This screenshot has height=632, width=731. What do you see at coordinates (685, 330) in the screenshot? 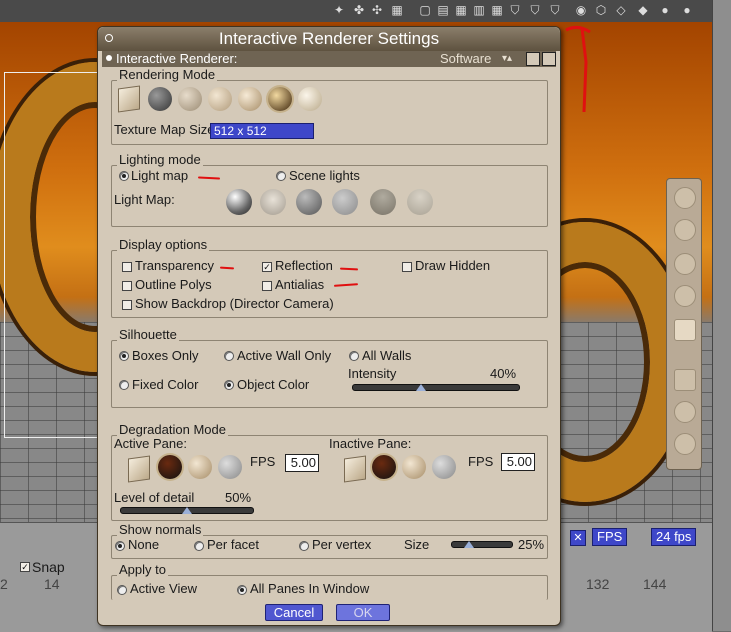
I see `cube-view-icon` at bounding box center [685, 330].